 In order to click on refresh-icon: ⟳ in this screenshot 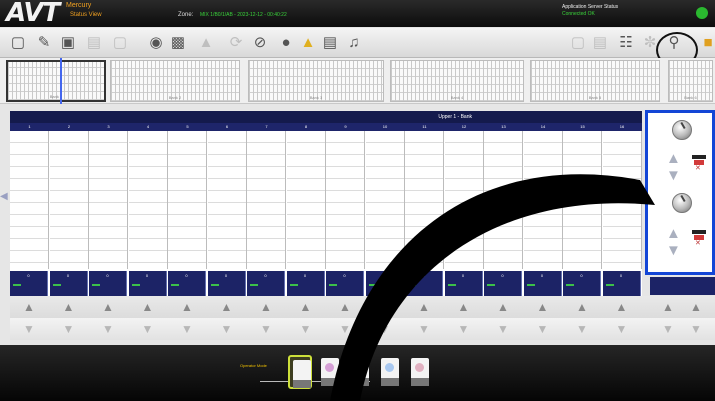, I will do `click(236, 42)`.